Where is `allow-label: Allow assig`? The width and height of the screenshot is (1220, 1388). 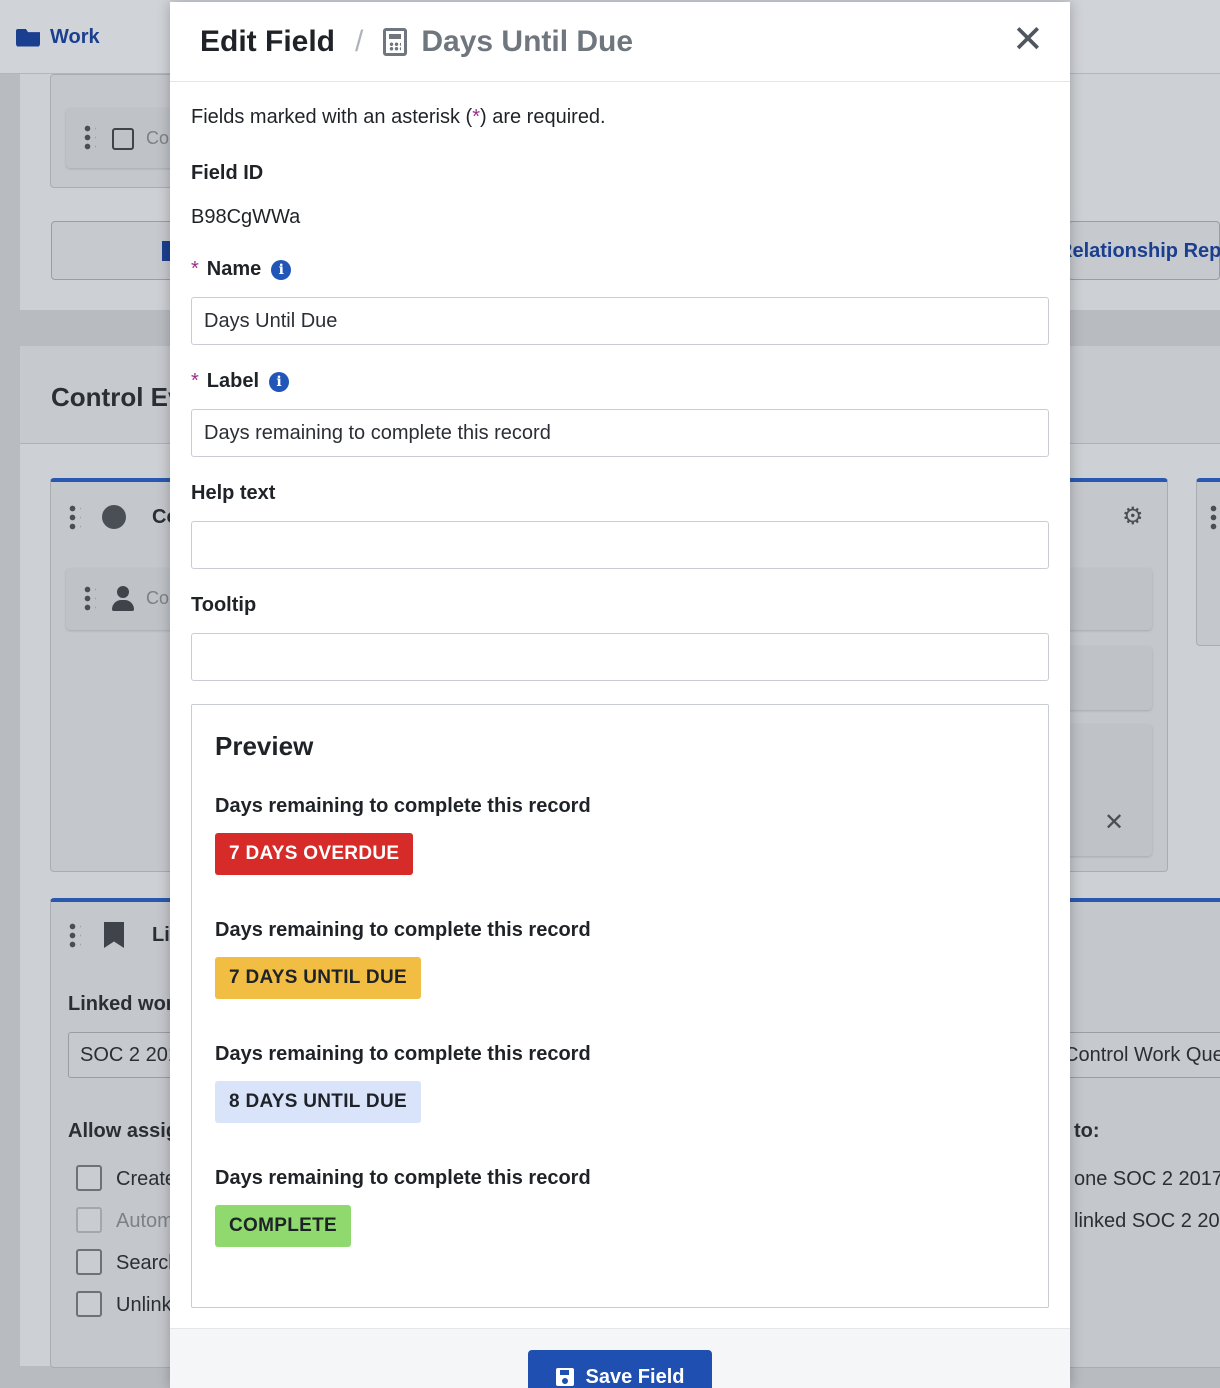
allow-label: Allow assig is located at coordinates (123, 1131).